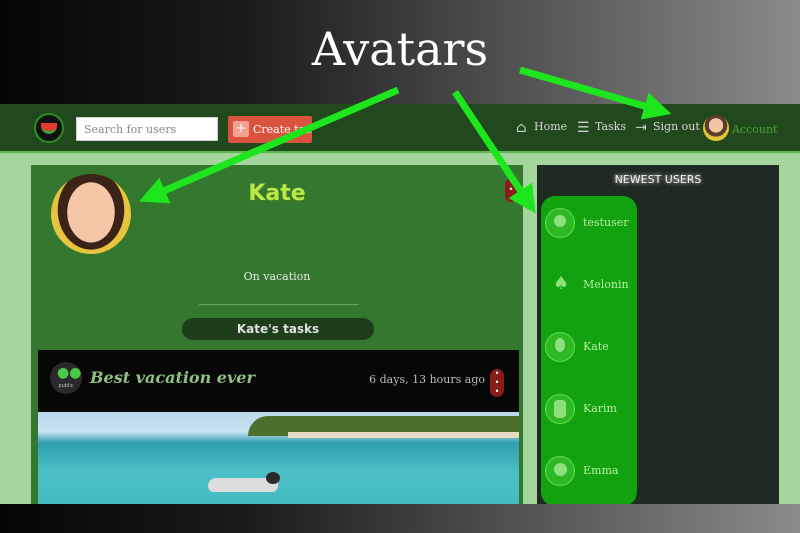 The height and width of the screenshot is (533, 800). Describe the element at coordinates (277, 276) in the screenshot. I see `profile-bio: On vacation` at that location.